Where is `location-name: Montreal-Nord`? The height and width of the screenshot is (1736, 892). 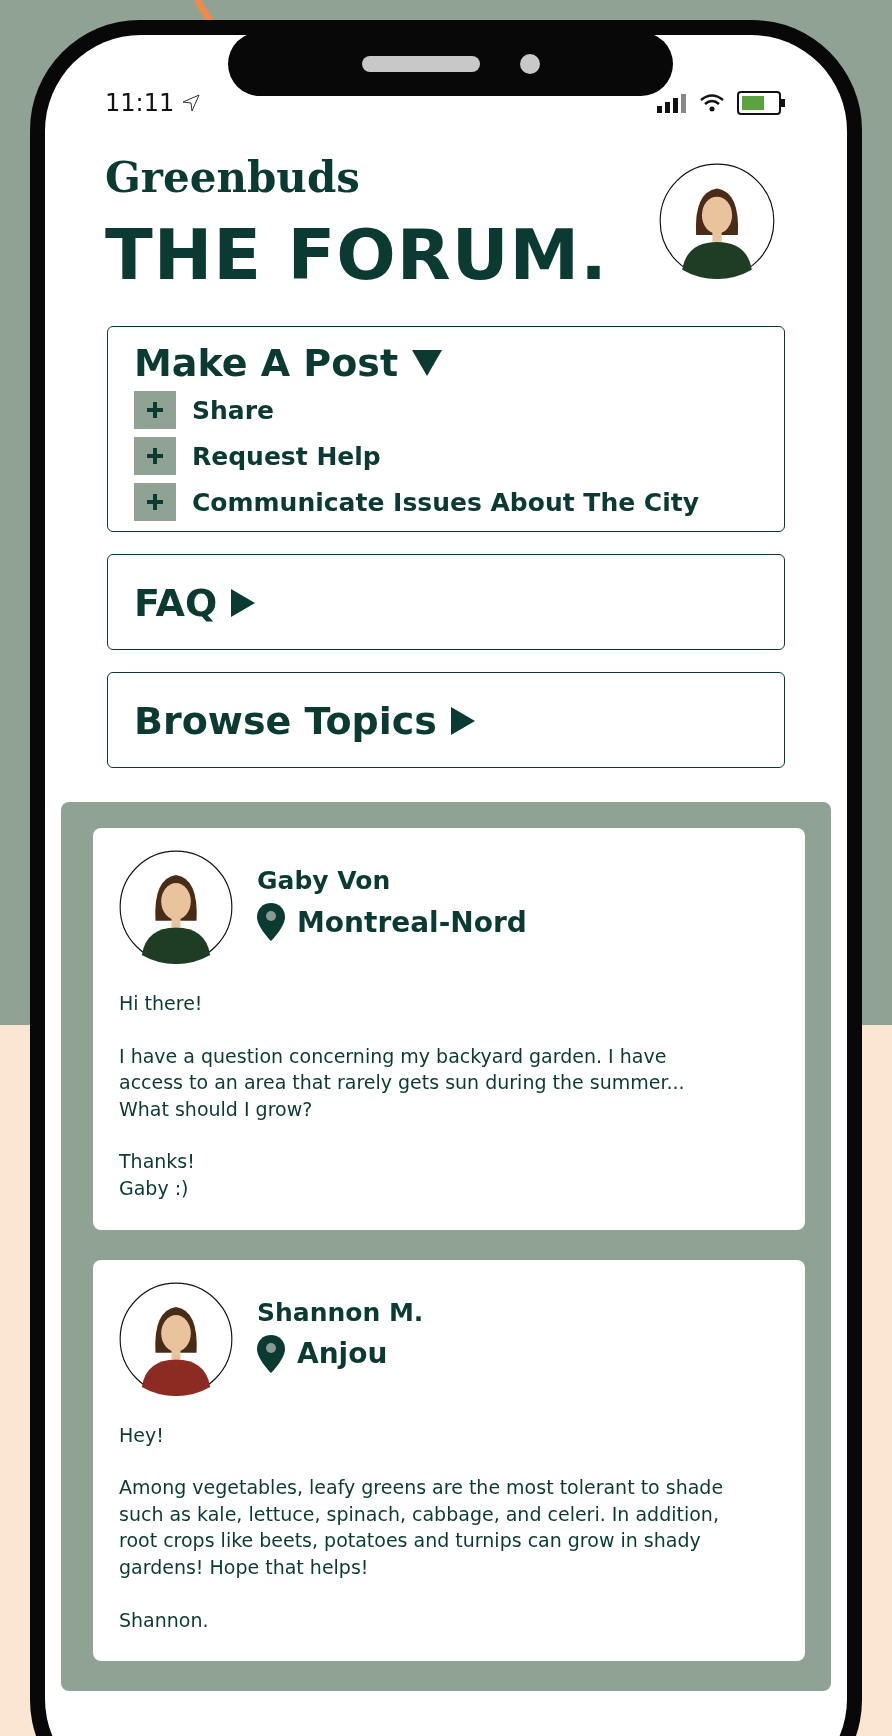
location-name: Montreal-Nord is located at coordinates (412, 922).